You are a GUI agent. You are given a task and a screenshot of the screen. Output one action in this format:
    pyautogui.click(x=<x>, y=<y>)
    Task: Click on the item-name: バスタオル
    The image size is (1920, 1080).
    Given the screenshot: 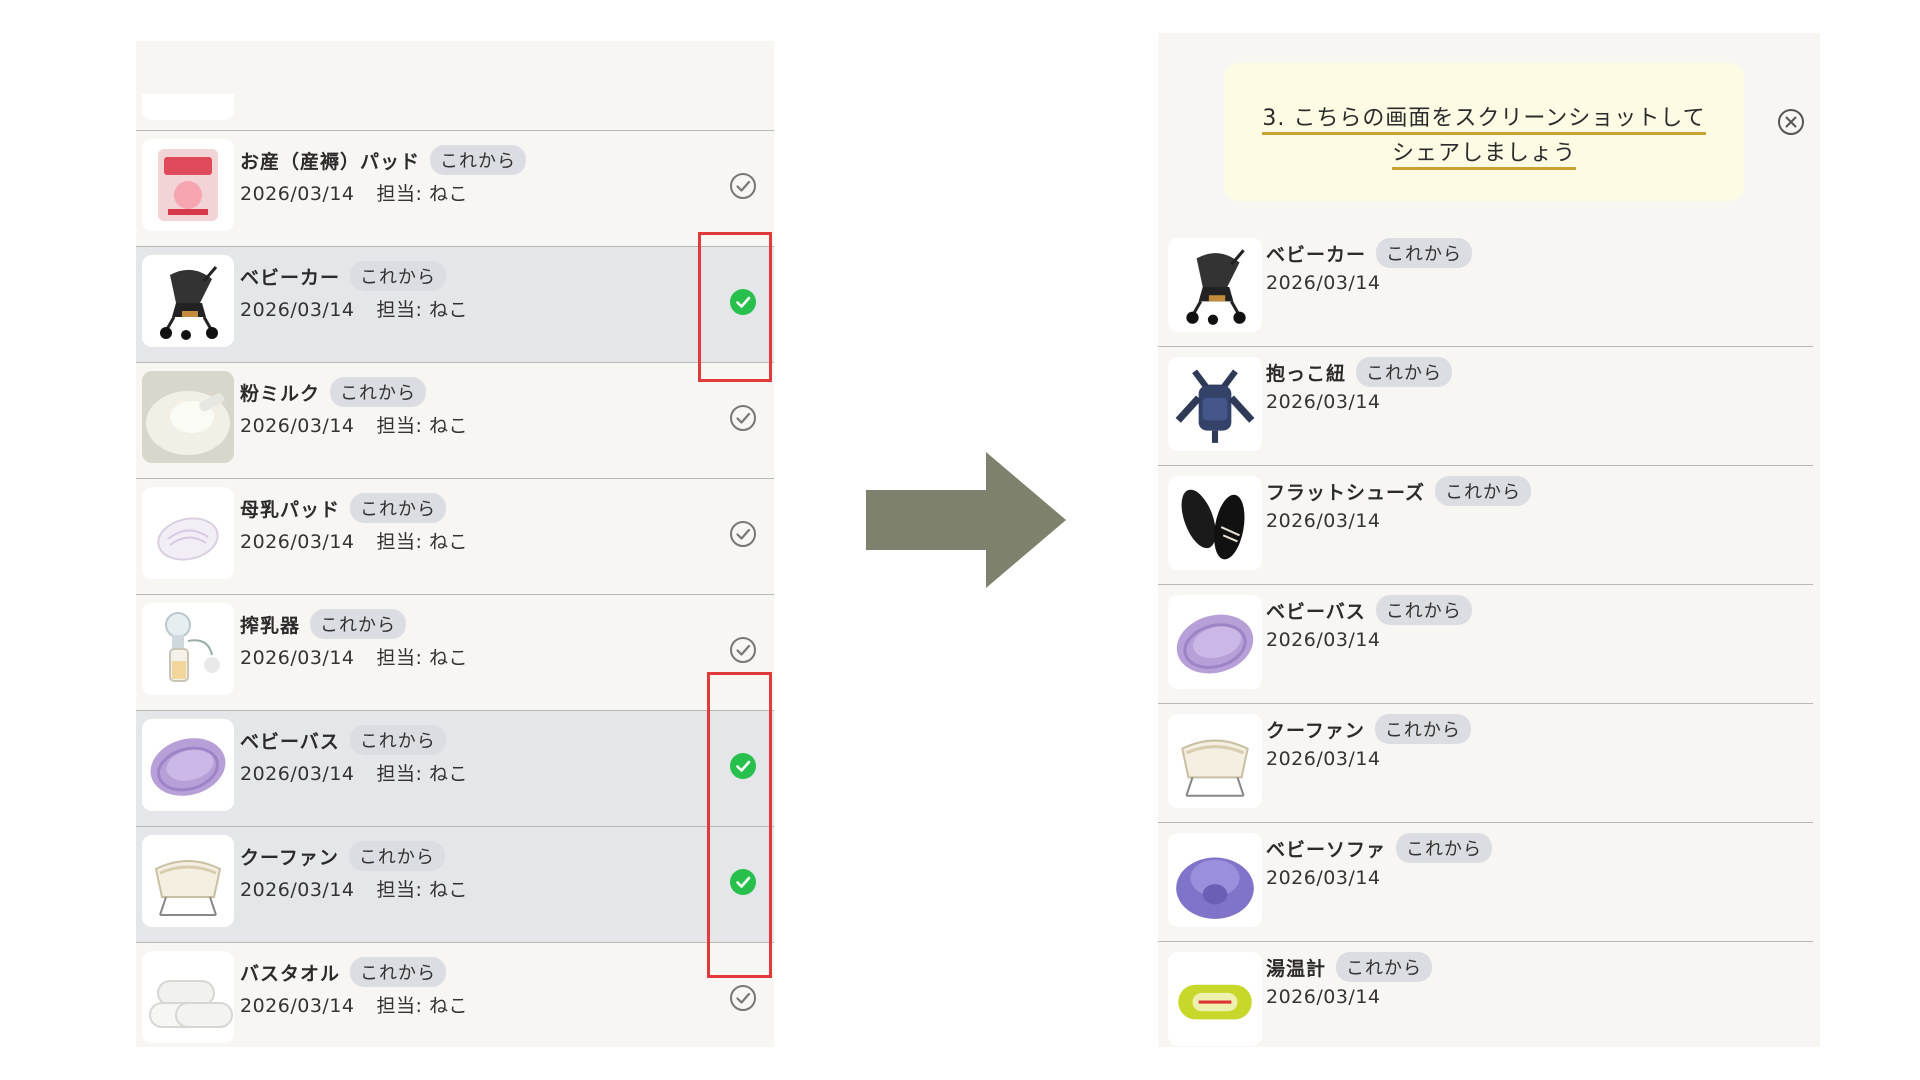 What is the action you would take?
    pyautogui.click(x=290, y=973)
    